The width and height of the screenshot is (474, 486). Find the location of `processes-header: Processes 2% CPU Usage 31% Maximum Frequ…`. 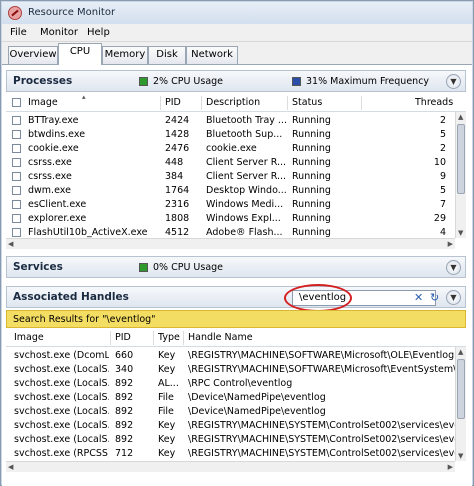

processes-header: Processes 2% CPU Usage 31% Maximum Frequ… is located at coordinates (236, 81).